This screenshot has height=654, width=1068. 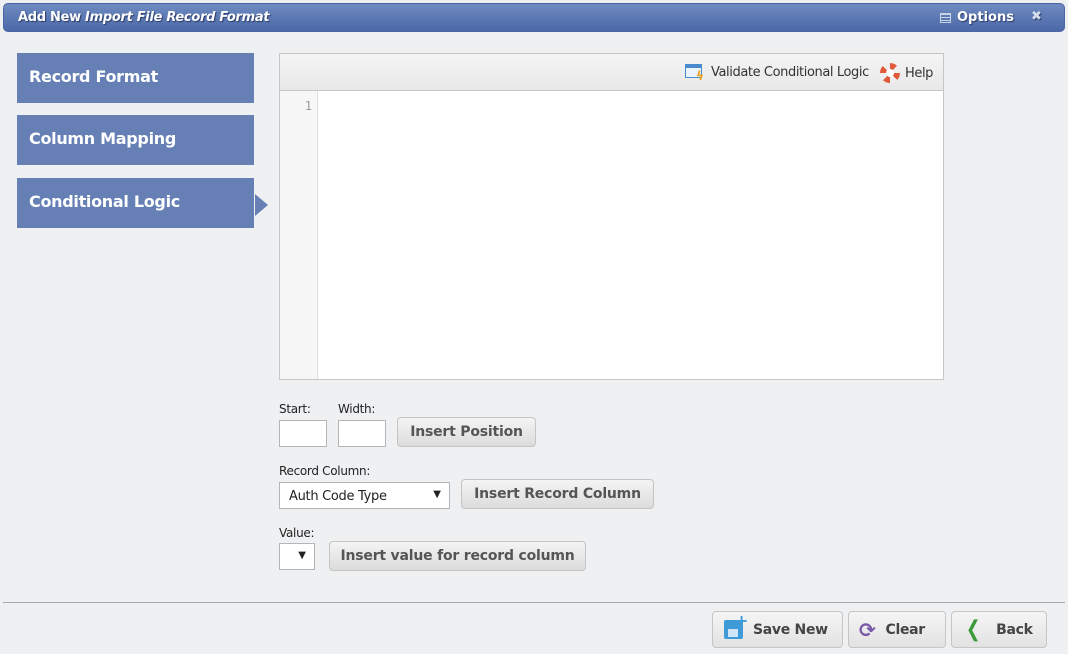 I want to click on validate-conditional-logic-button: ϟ Validate Conditional Logic, so click(x=777, y=73).